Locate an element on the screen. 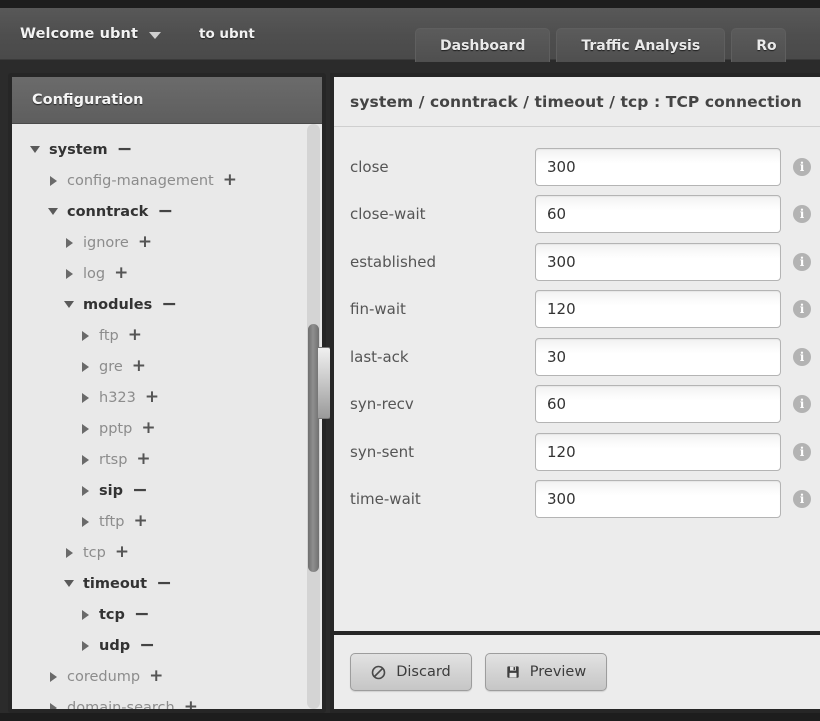 Image resolution: width=820 pixels, height=721 pixels. tab-routing-label: Ro is located at coordinates (766, 45).